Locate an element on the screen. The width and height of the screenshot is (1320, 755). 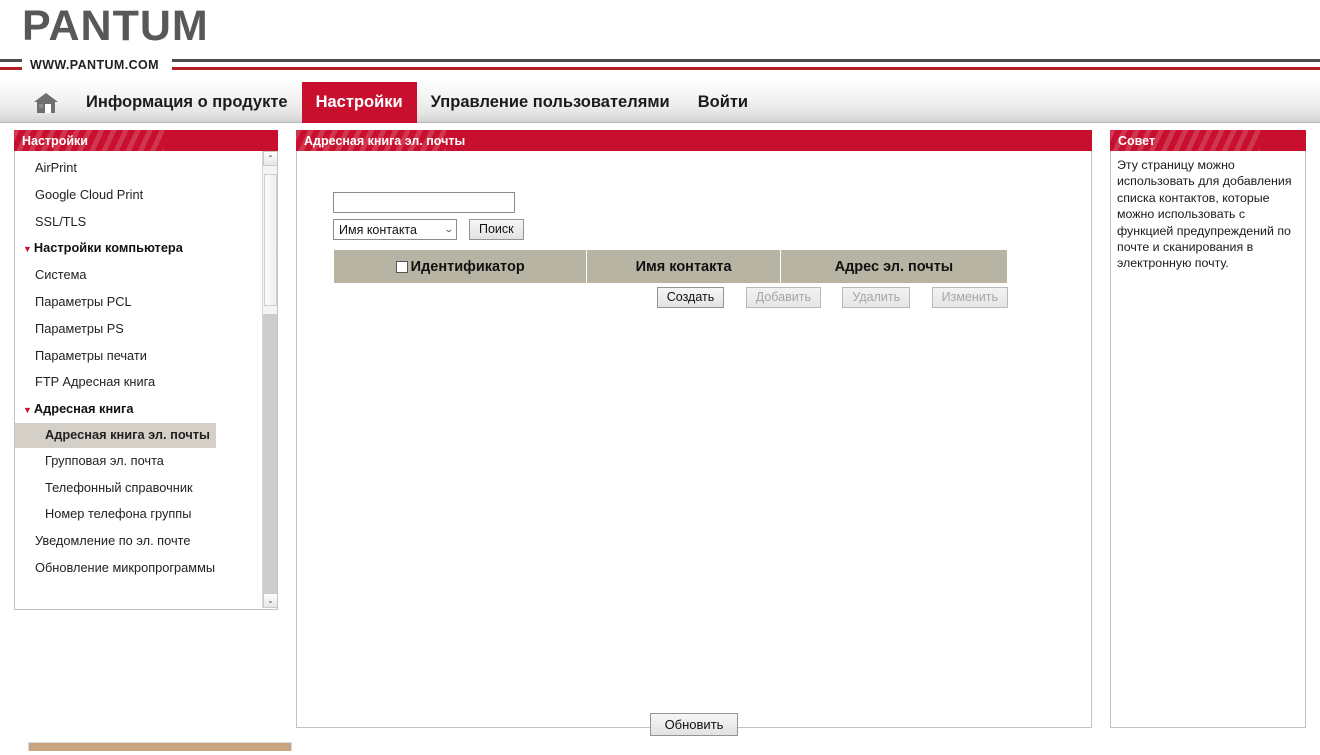
rule-stub-dark is located at coordinates (10, 60).